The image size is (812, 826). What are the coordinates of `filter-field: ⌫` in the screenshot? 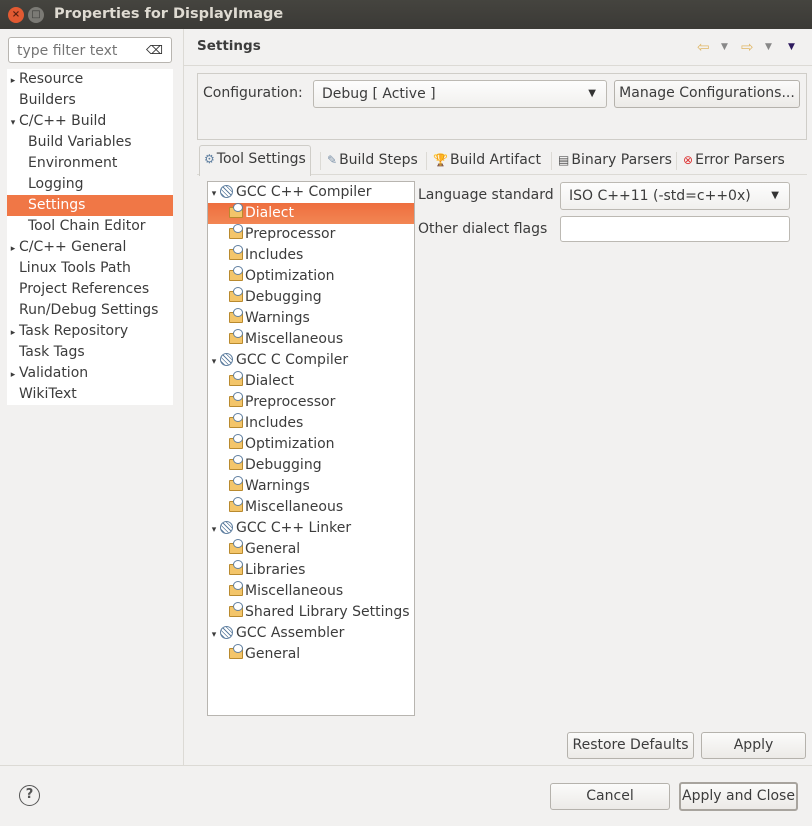 It's located at (90, 50).